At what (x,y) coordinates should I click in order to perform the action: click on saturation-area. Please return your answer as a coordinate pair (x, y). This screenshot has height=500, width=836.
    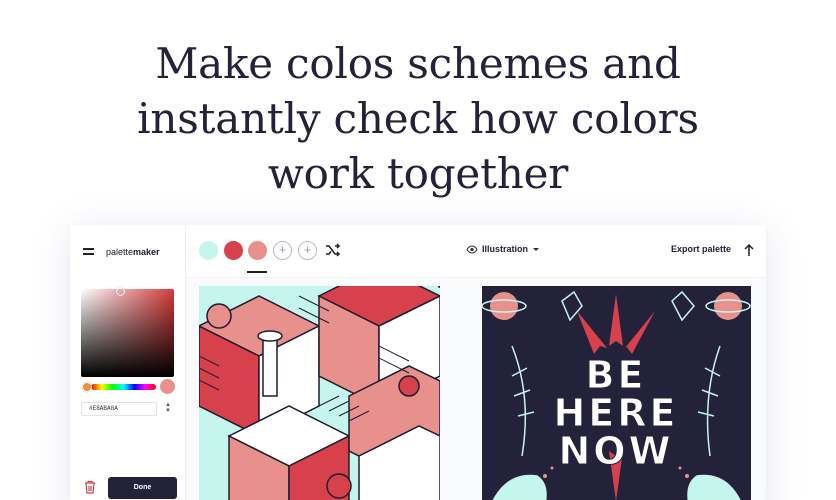
    Looking at the image, I should click on (127, 332).